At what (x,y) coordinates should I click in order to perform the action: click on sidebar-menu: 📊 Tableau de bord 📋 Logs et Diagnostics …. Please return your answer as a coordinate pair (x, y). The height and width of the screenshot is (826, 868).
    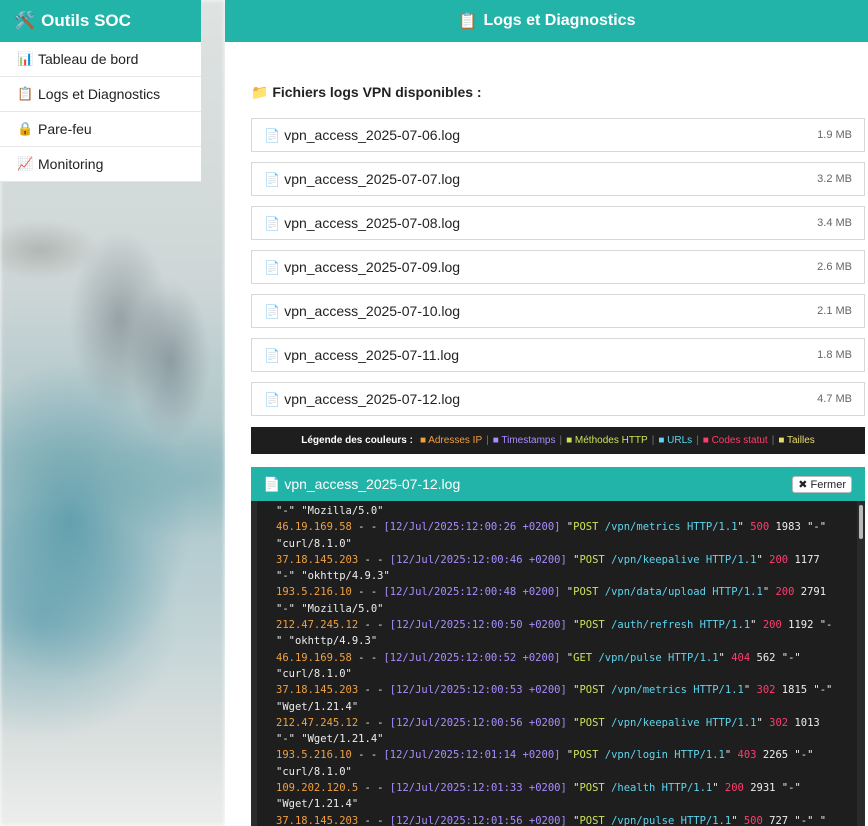
    Looking at the image, I should click on (100, 112).